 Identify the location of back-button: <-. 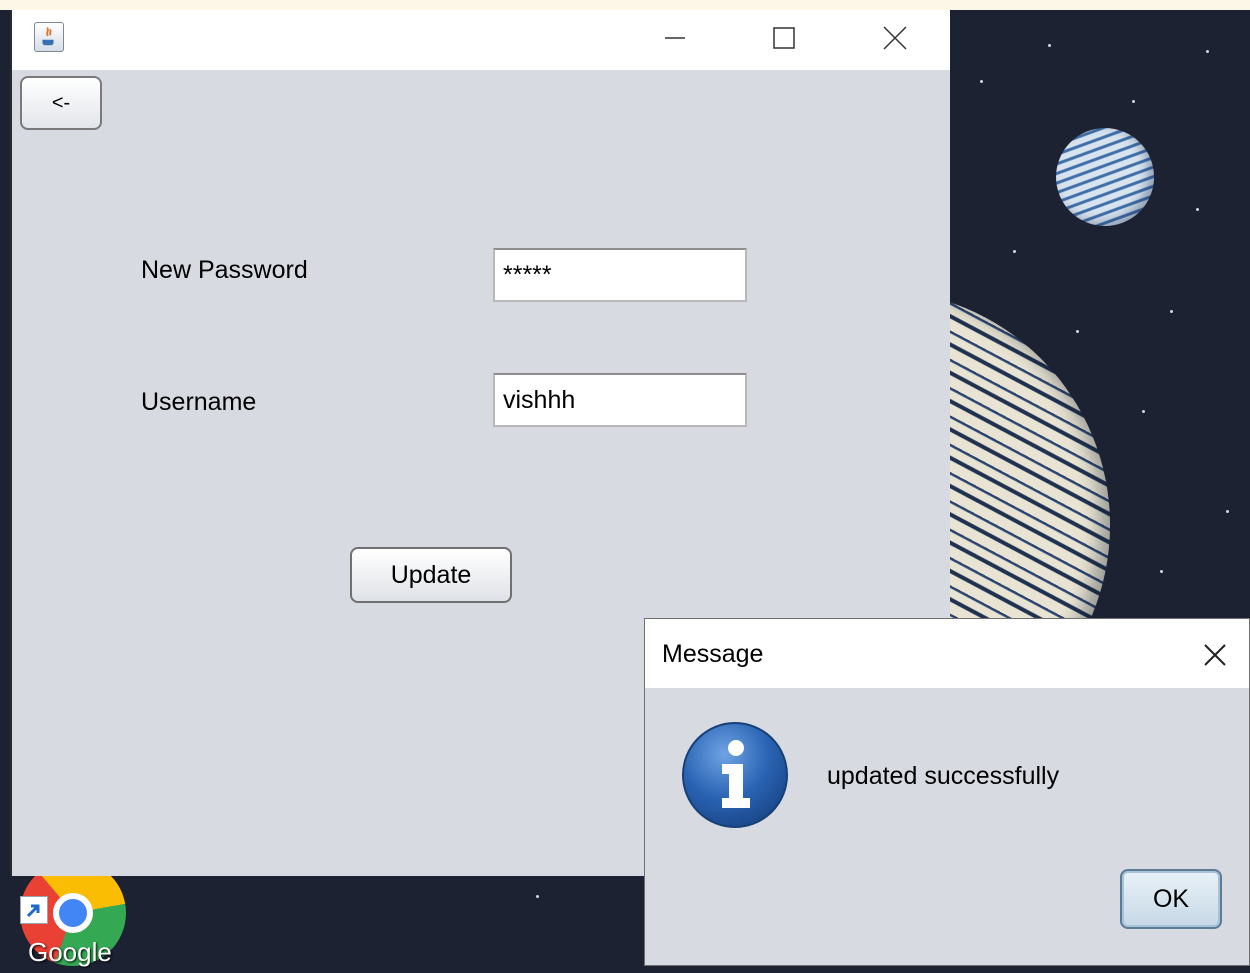
(61, 103).